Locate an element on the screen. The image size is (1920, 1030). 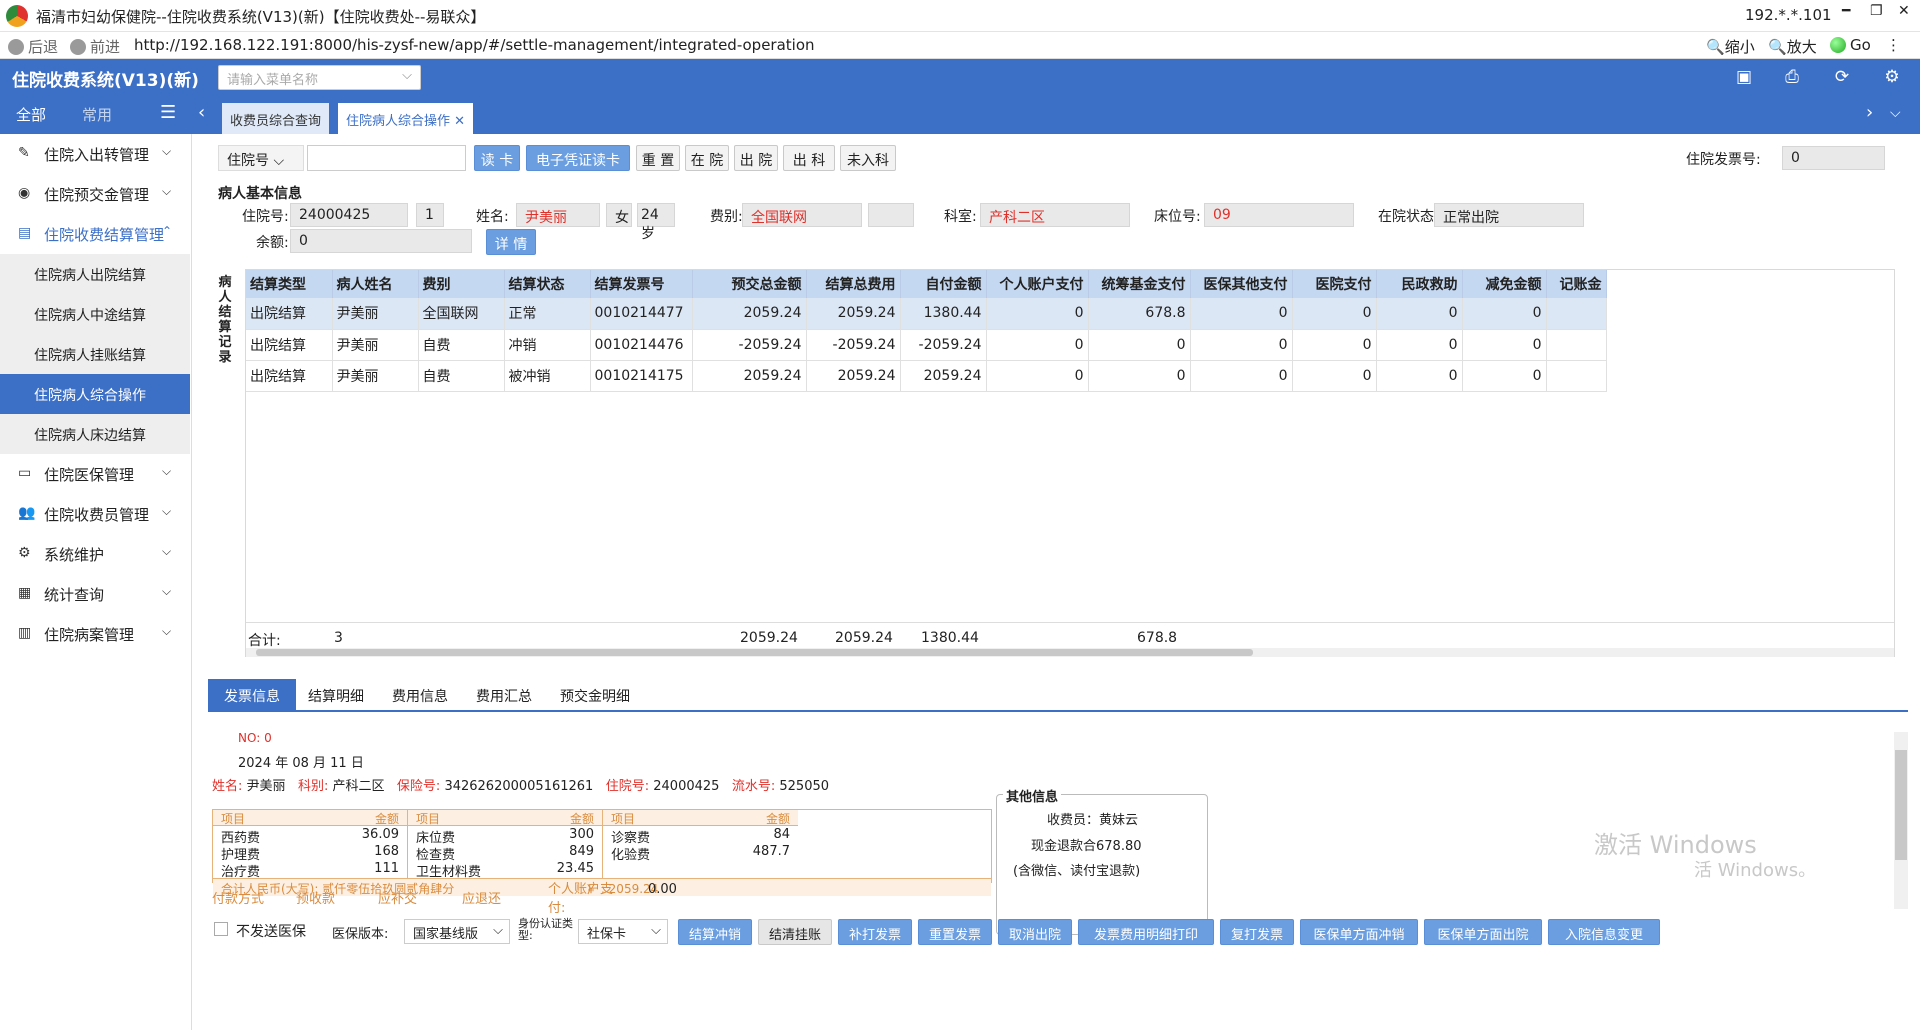
tab-common: 常用 is located at coordinates (97, 114).